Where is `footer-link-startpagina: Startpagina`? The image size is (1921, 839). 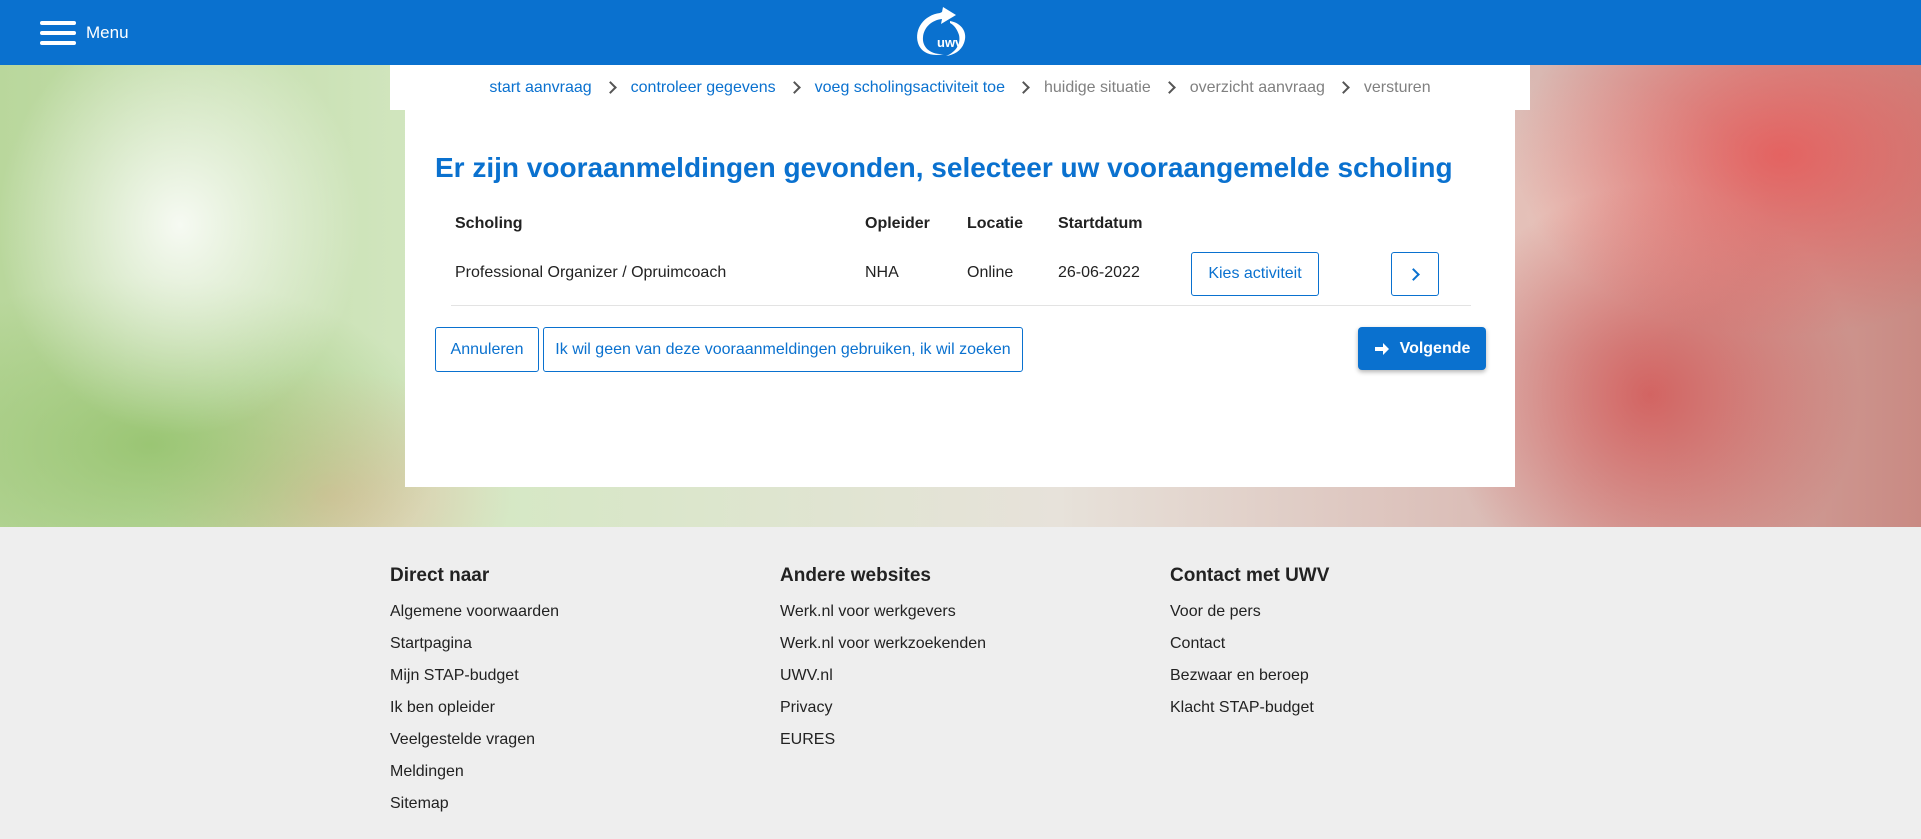
footer-link-startpagina: Startpagina is located at coordinates (474, 651).